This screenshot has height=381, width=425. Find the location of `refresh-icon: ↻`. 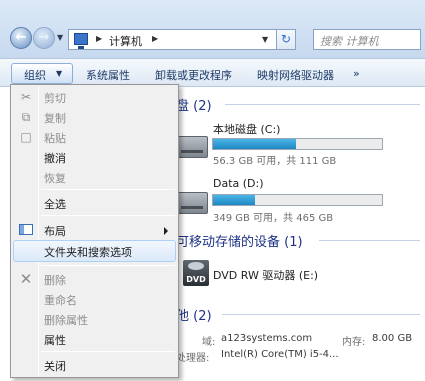

refresh-icon: ↻ is located at coordinates (286, 39).